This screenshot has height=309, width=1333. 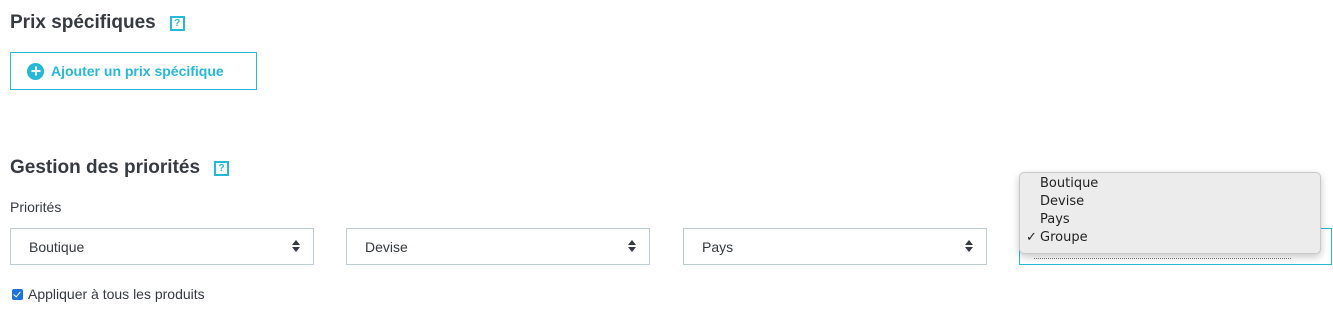 I want to click on apply-all-products-row: Appliquer à tous les produits, so click(x=108, y=294).